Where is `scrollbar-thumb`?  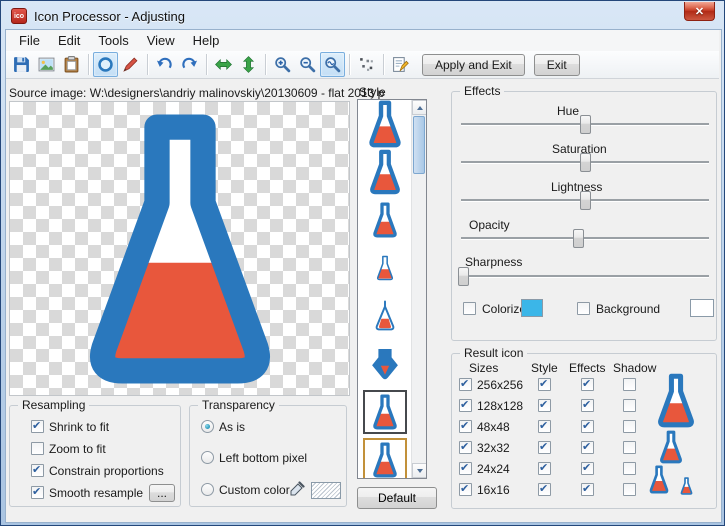
scrollbar-thumb is located at coordinates (419, 145).